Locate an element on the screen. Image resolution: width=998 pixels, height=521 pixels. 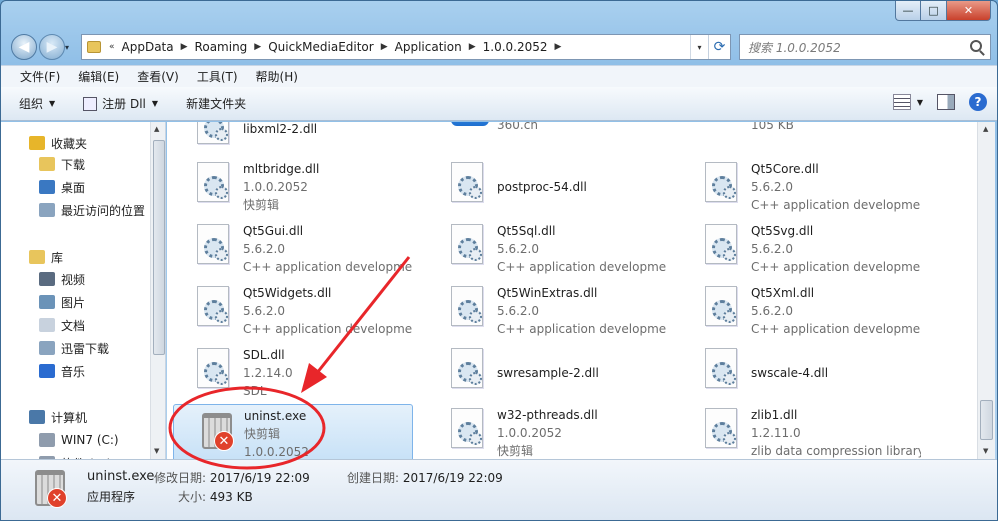
close-button: ✕ is located at coordinates (969, 11).